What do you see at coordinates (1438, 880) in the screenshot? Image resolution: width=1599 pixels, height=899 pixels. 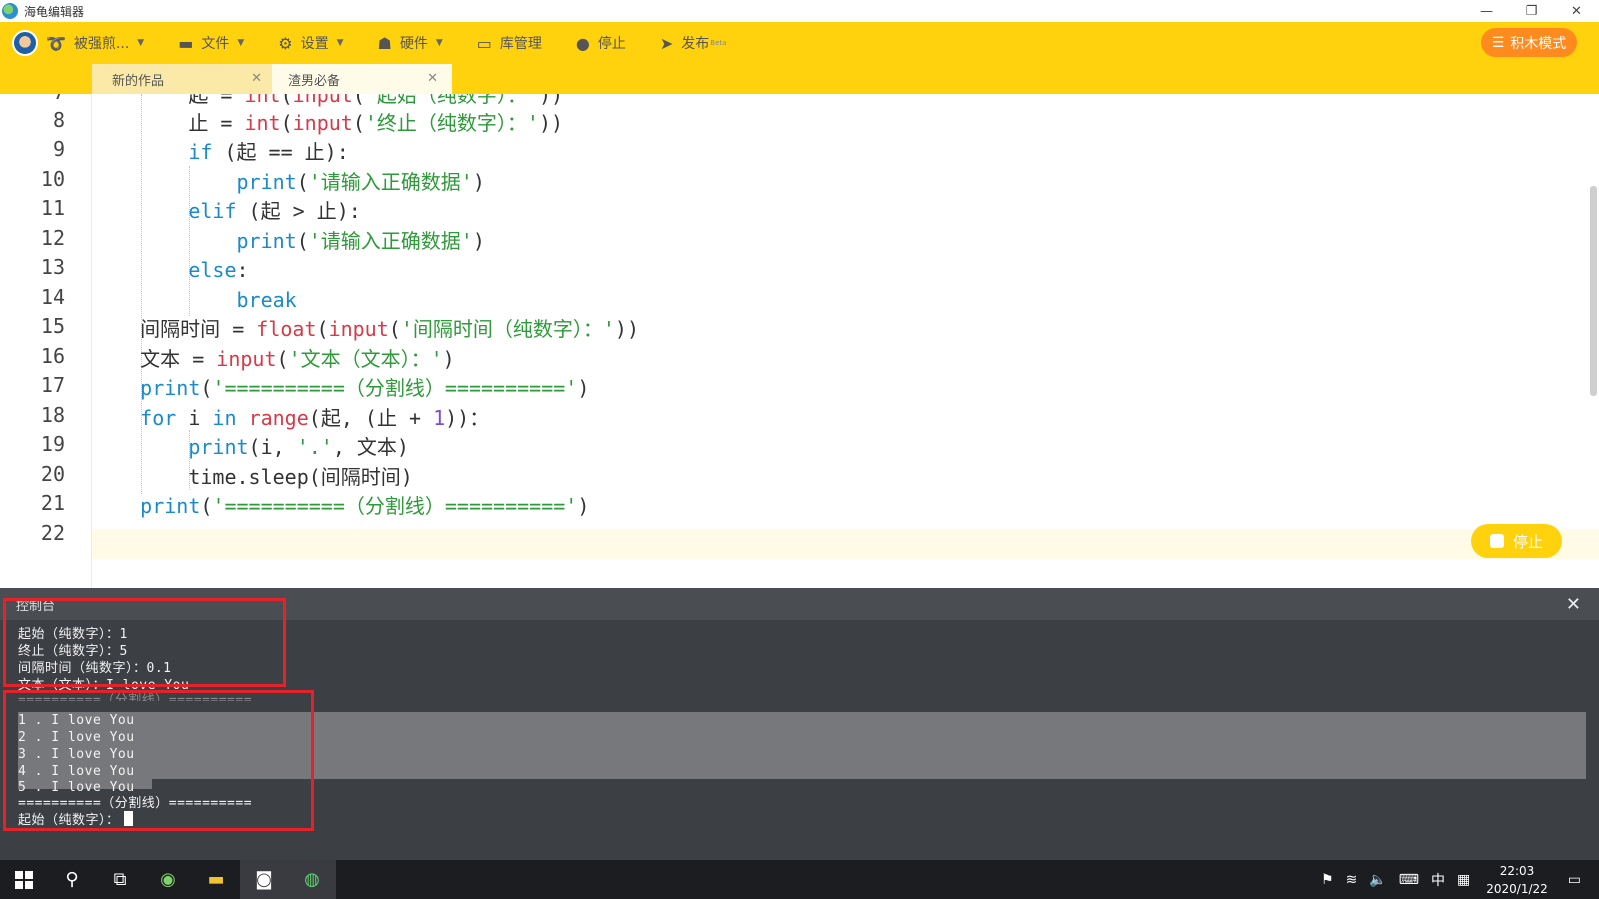 I see `ime-indicator: 中` at bounding box center [1438, 880].